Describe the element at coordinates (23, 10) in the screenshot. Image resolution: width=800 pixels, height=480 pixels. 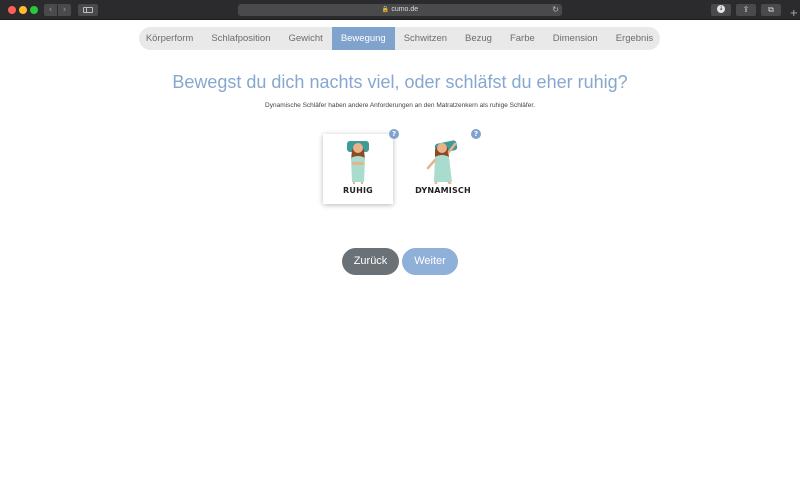
I see `minimize-window-button` at that location.